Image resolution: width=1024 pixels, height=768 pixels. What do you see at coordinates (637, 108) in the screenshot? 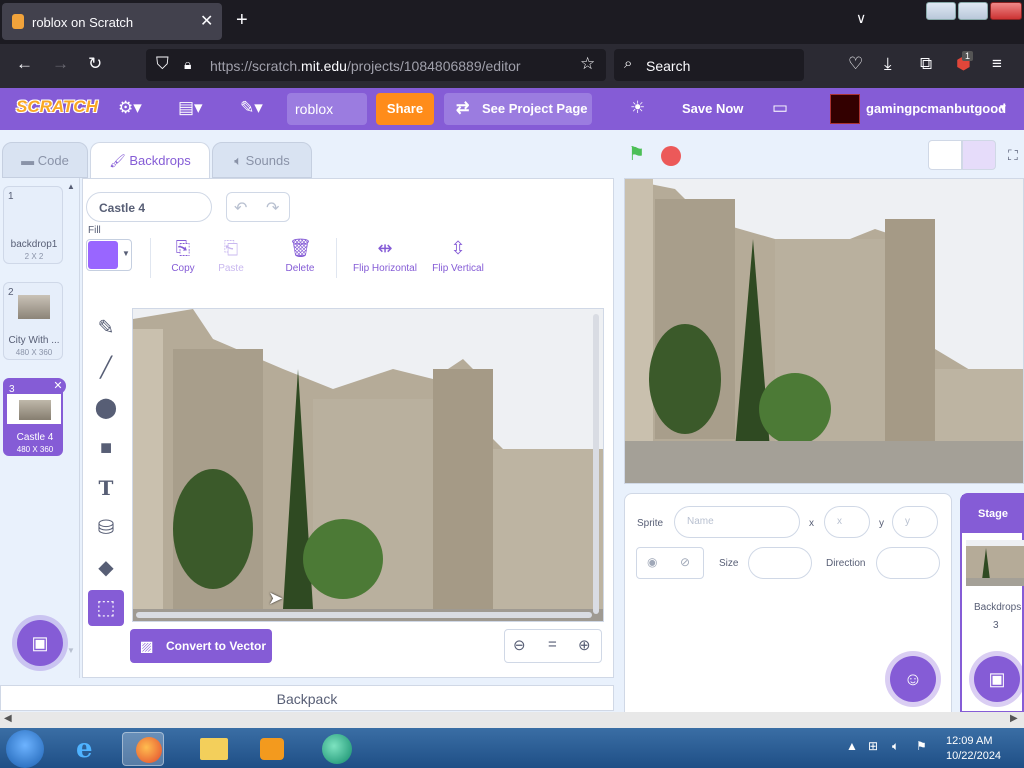
I see `tutorials-lightbulb-icon: ☀` at bounding box center [637, 108].